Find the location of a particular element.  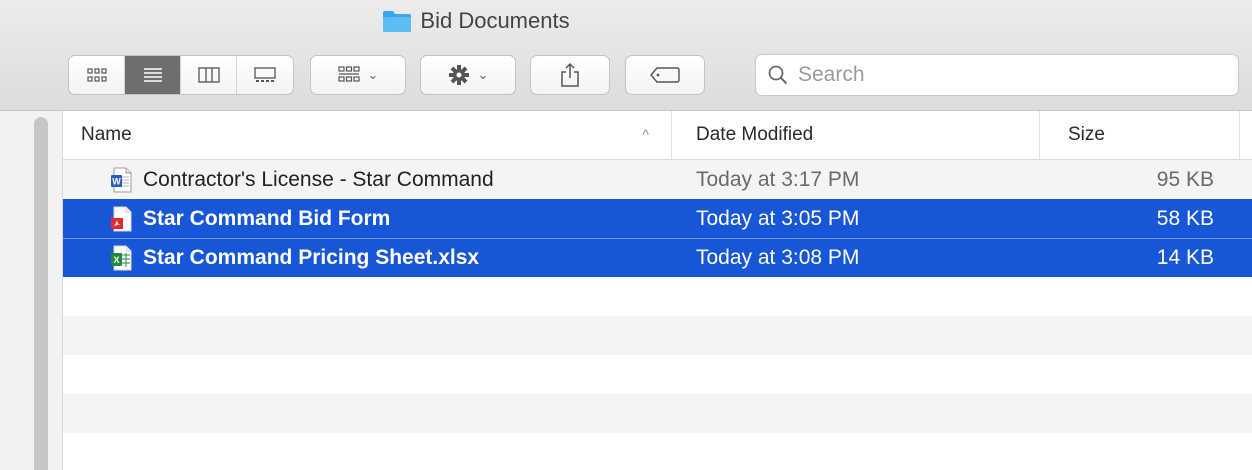

file-date: Today at 3:05 PM is located at coordinates (778, 218).